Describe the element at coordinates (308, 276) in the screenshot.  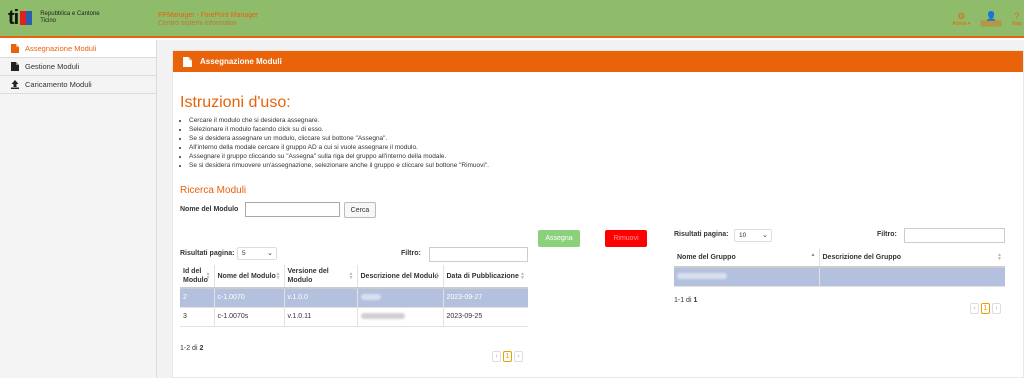
I see `col-version-label: Versione del Modulo` at that location.